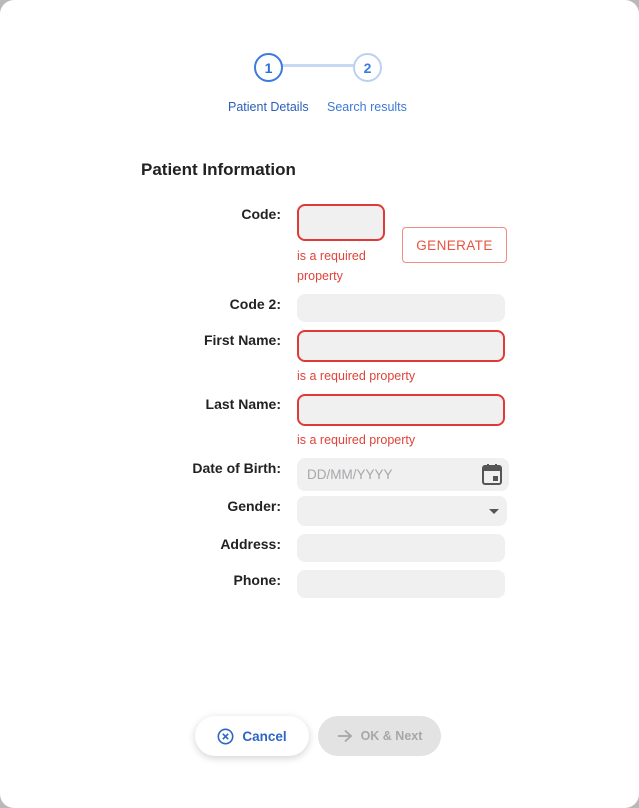  What do you see at coordinates (264, 736) in the screenshot?
I see `cancel-label: Cancel` at bounding box center [264, 736].